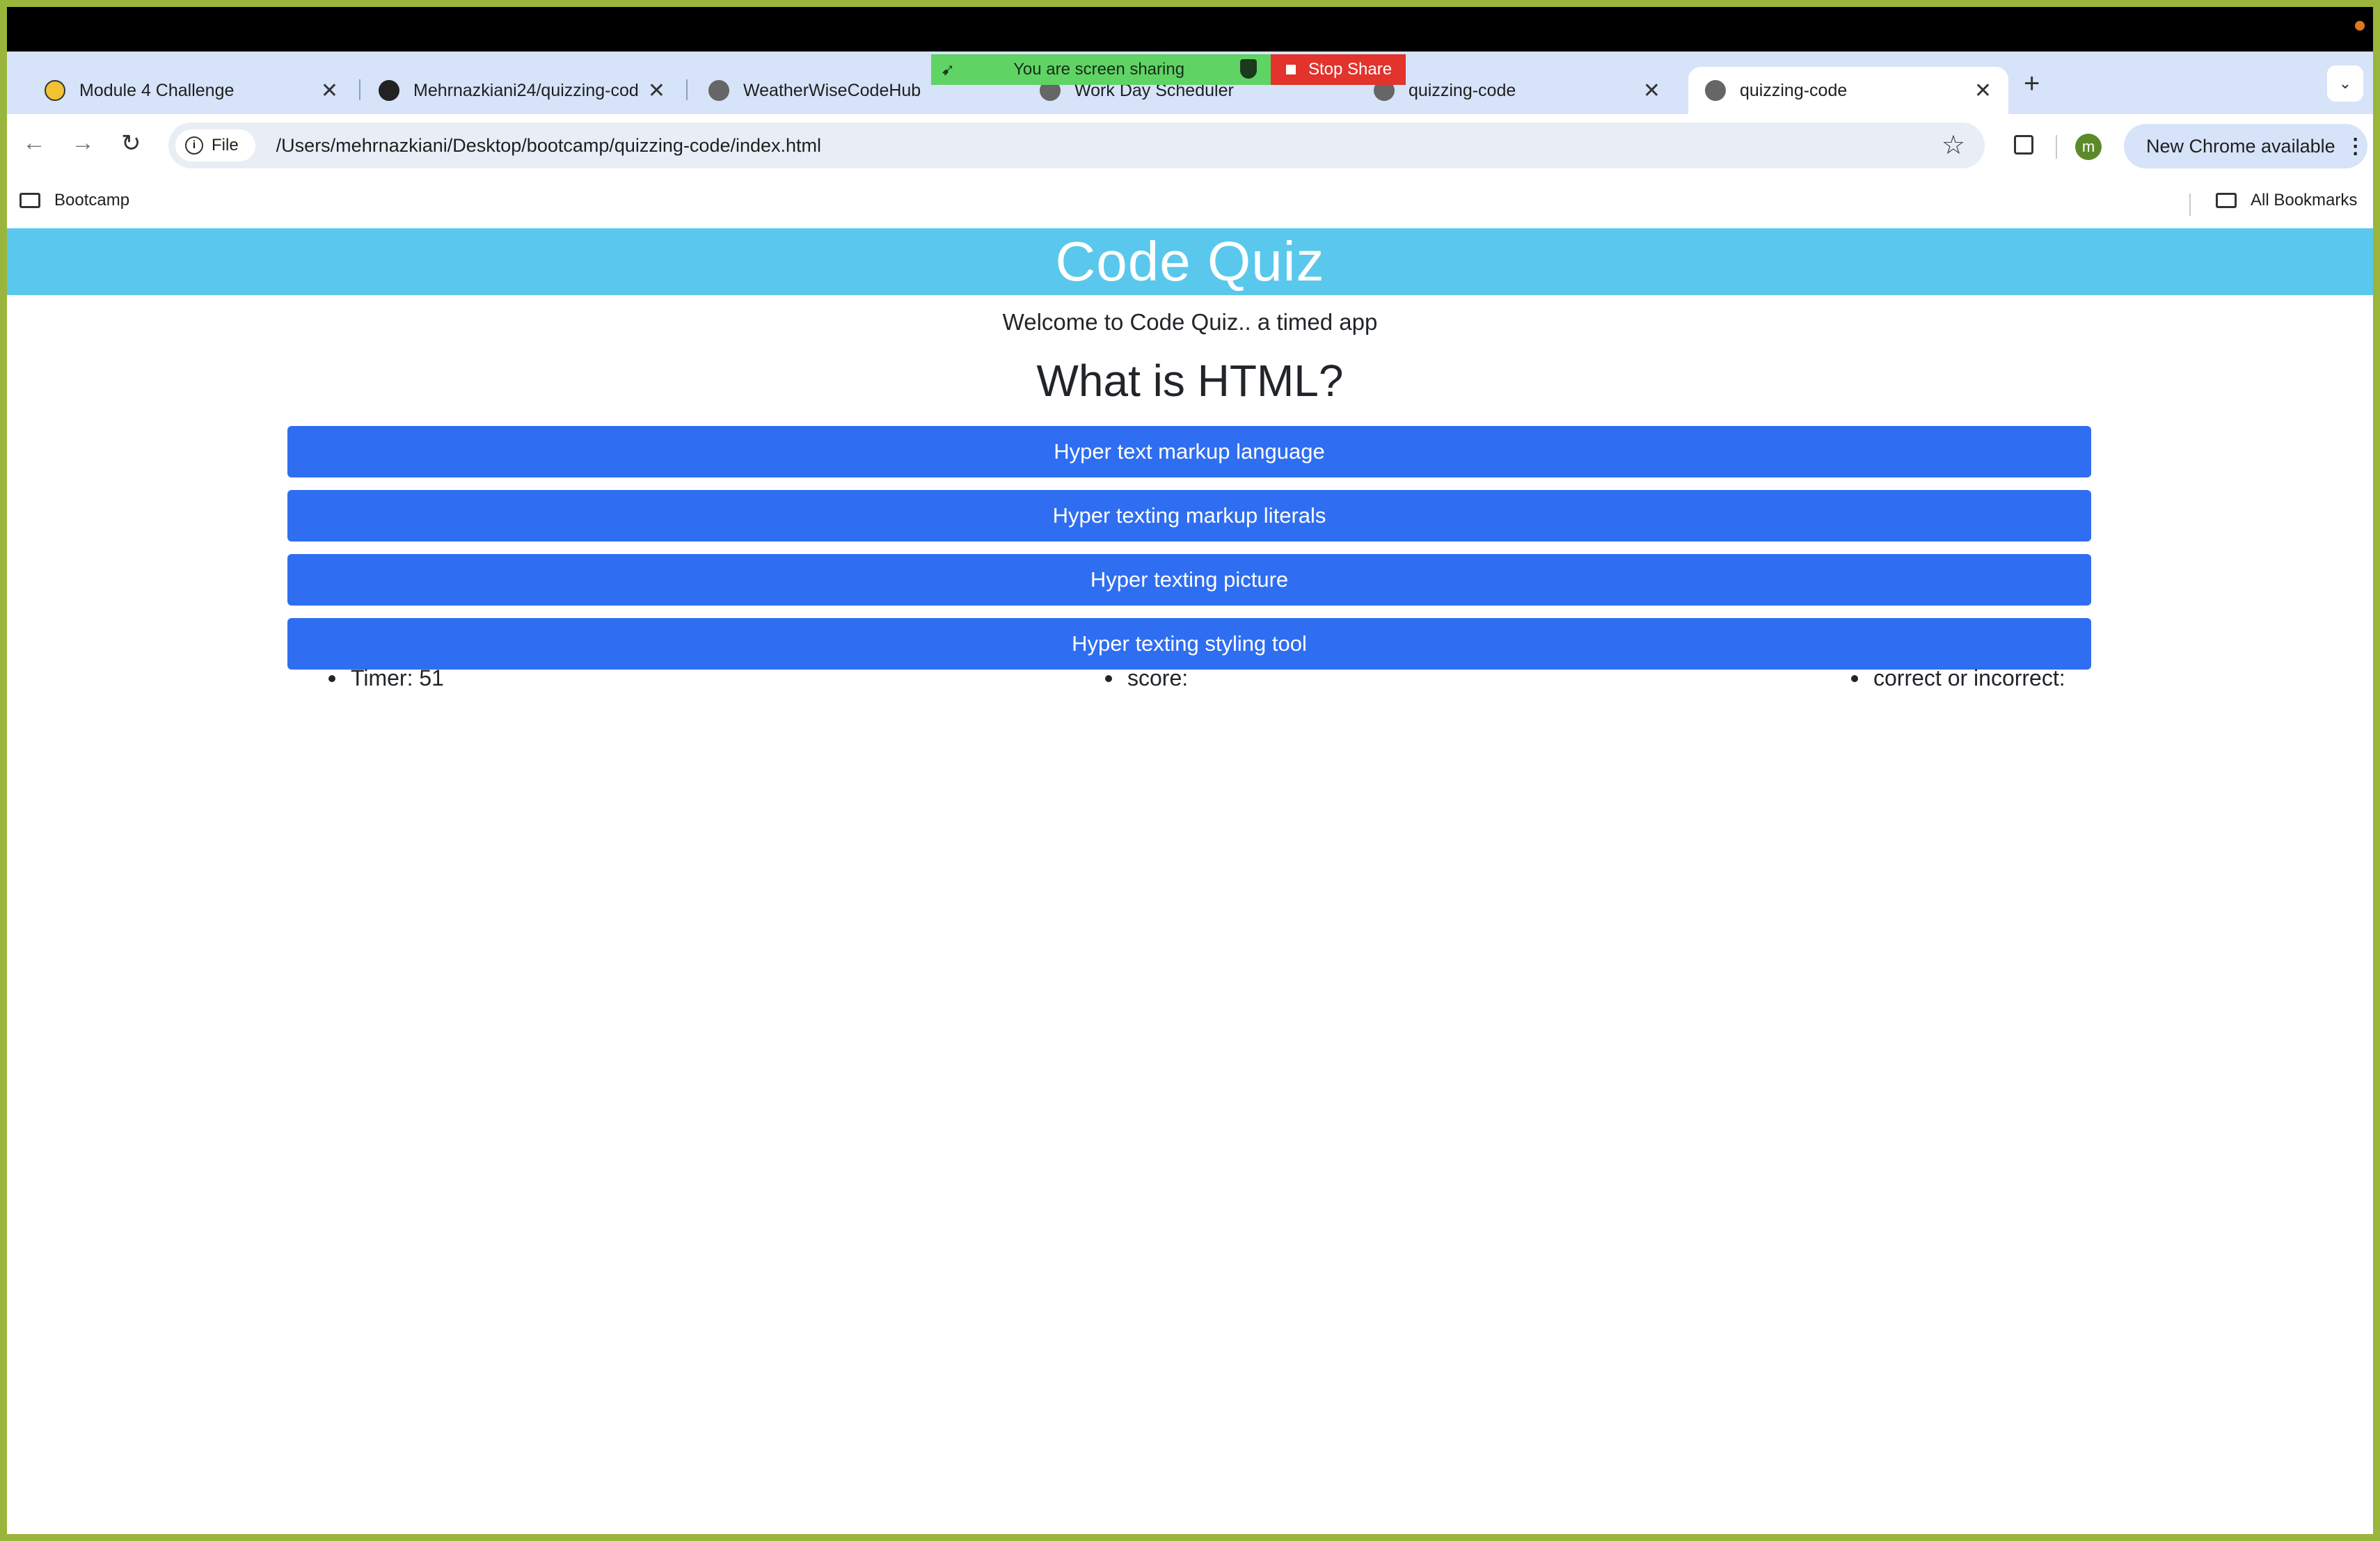  Describe the element at coordinates (2024, 145) in the screenshot. I see `extensions-icon` at that location.